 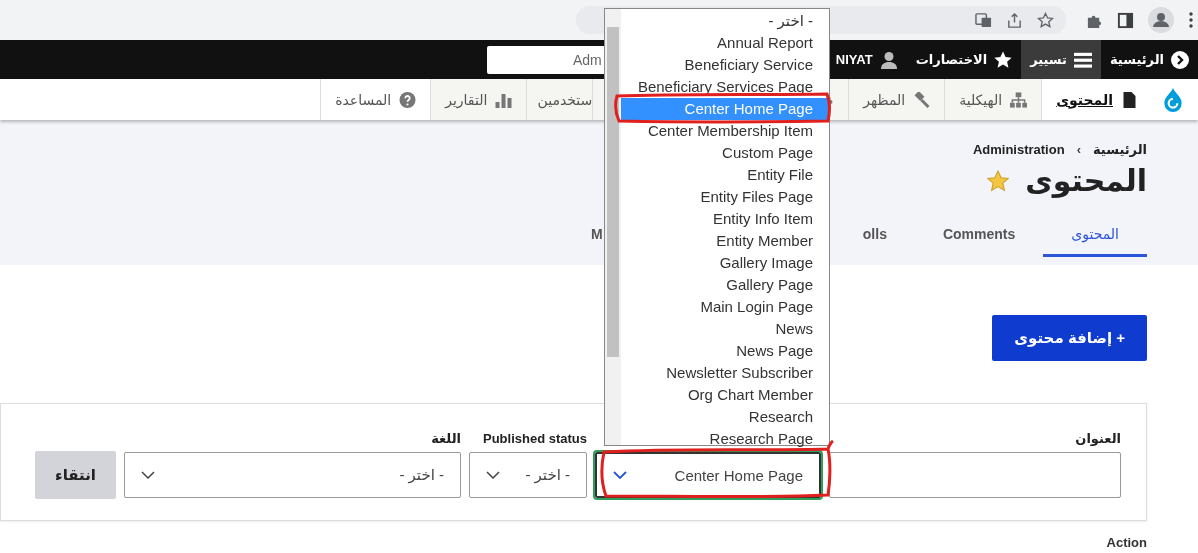 I want to click on dropdown-option: Research, so click(x=725, y=417).